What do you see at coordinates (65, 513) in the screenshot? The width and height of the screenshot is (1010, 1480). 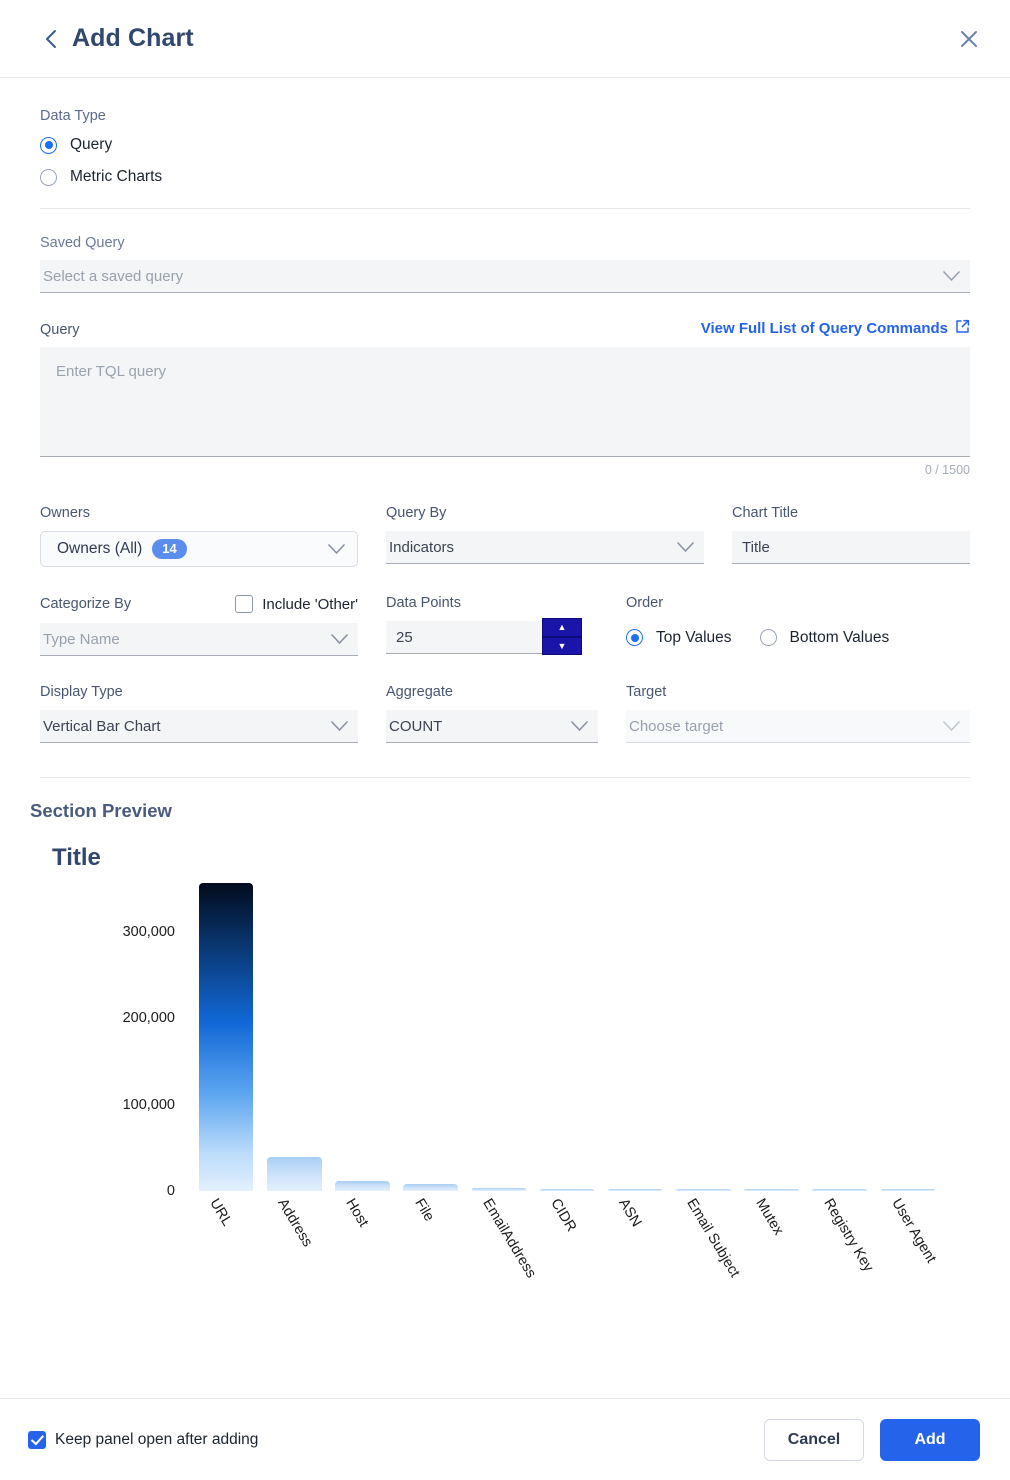 I see `owners-label: Owners` at bounding box center [65, 513].